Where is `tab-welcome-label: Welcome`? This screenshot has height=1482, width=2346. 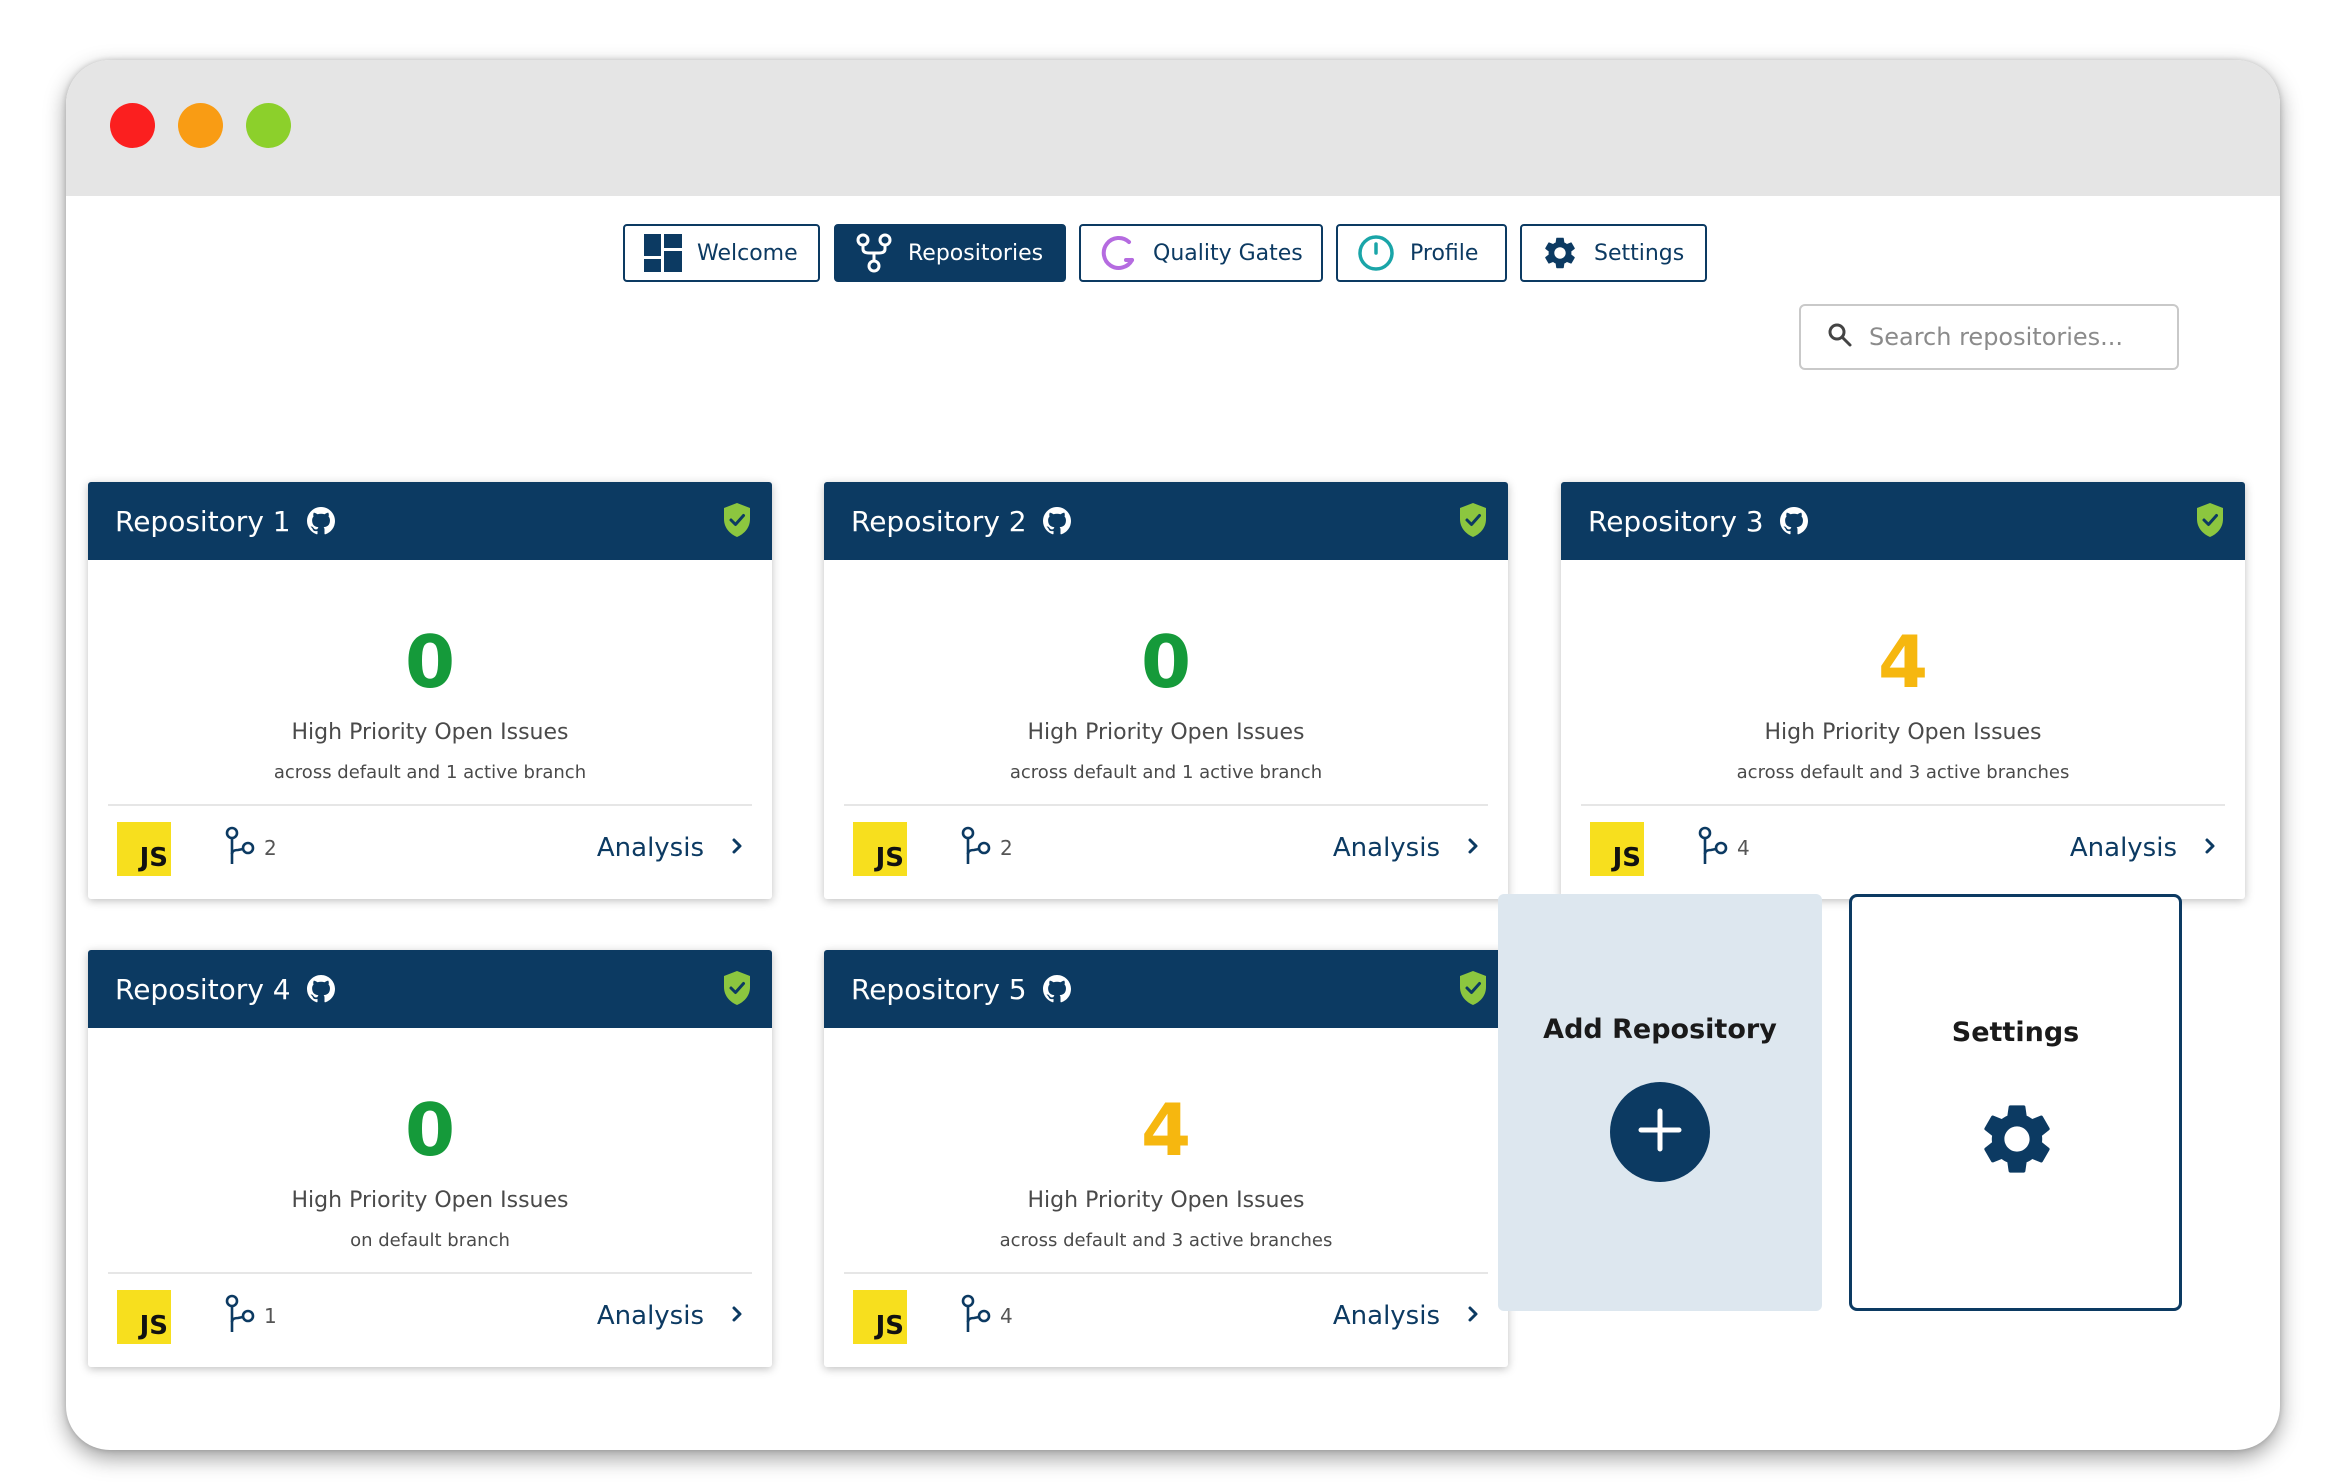
tab-welcome-label: Welcome is located at coordinates (747, 253).